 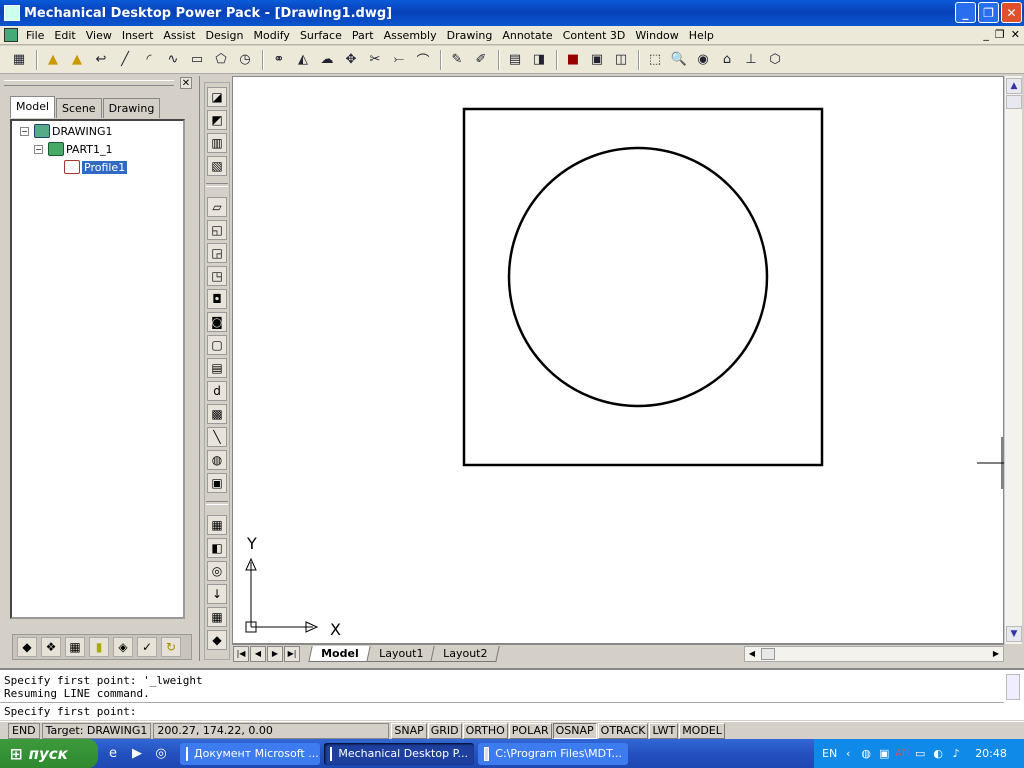 I want to click on tab-drawing: Drawing, so click(x=131, y=108).